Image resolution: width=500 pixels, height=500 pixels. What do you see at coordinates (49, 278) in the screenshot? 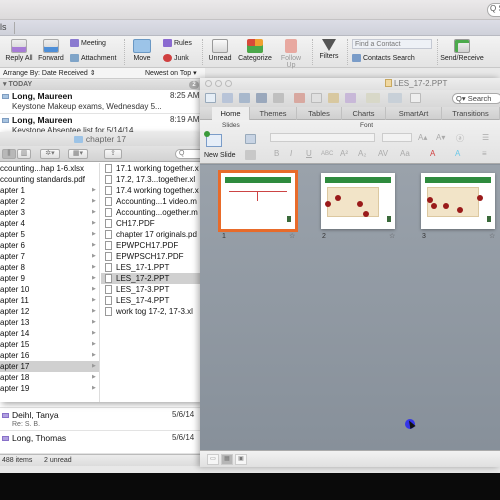
I see `finder-item: apter 9 ▶` at bounding box center [49, 278].